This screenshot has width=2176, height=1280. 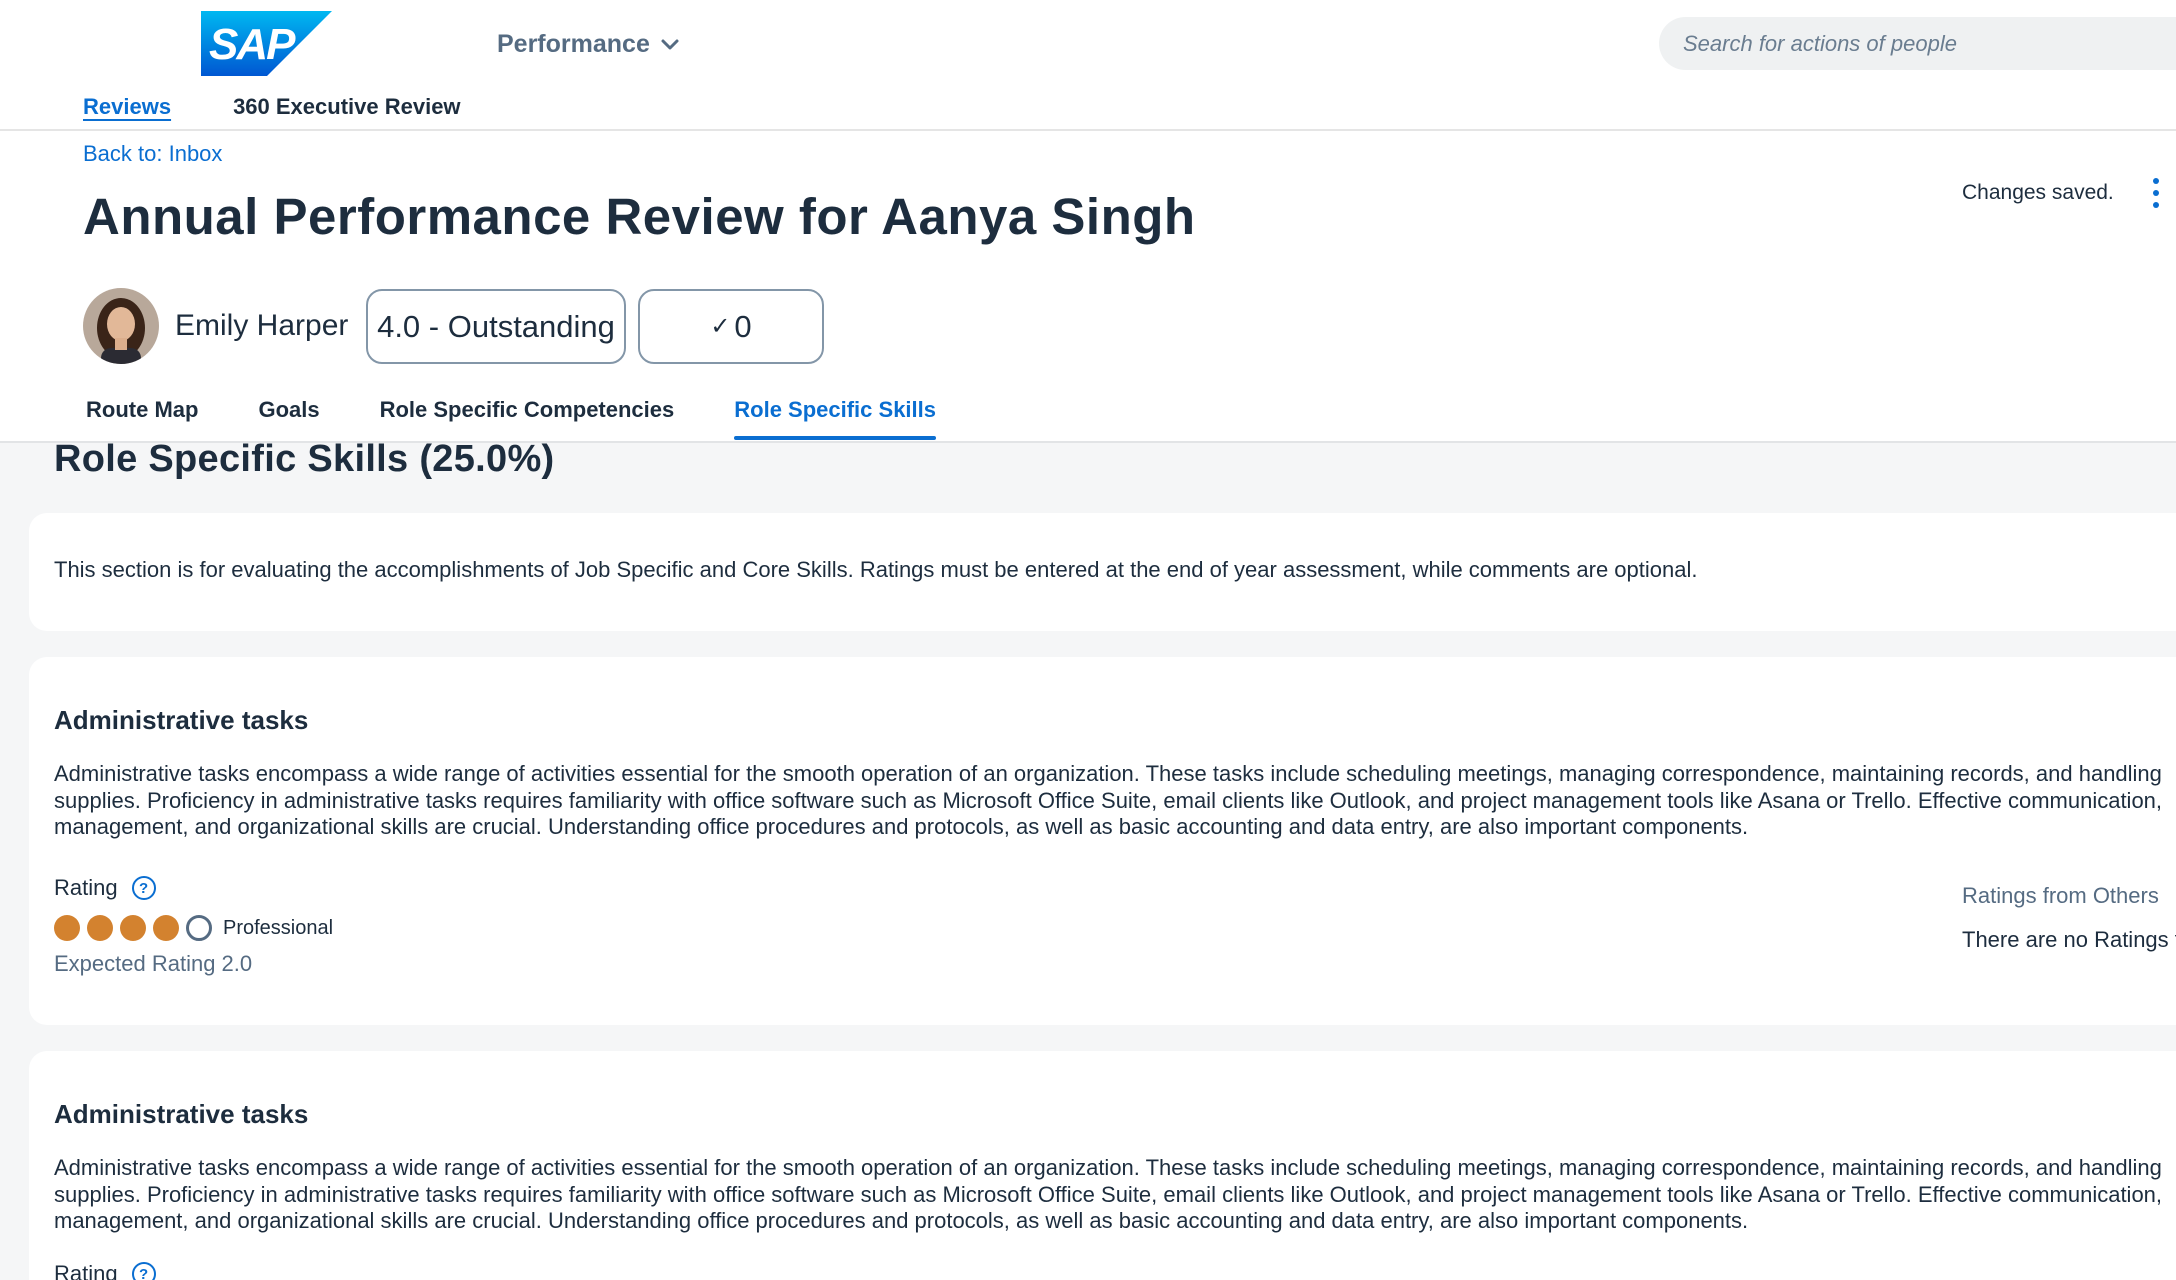 I want to click on rating-indicator: Professional, so click(x=193, y=928).